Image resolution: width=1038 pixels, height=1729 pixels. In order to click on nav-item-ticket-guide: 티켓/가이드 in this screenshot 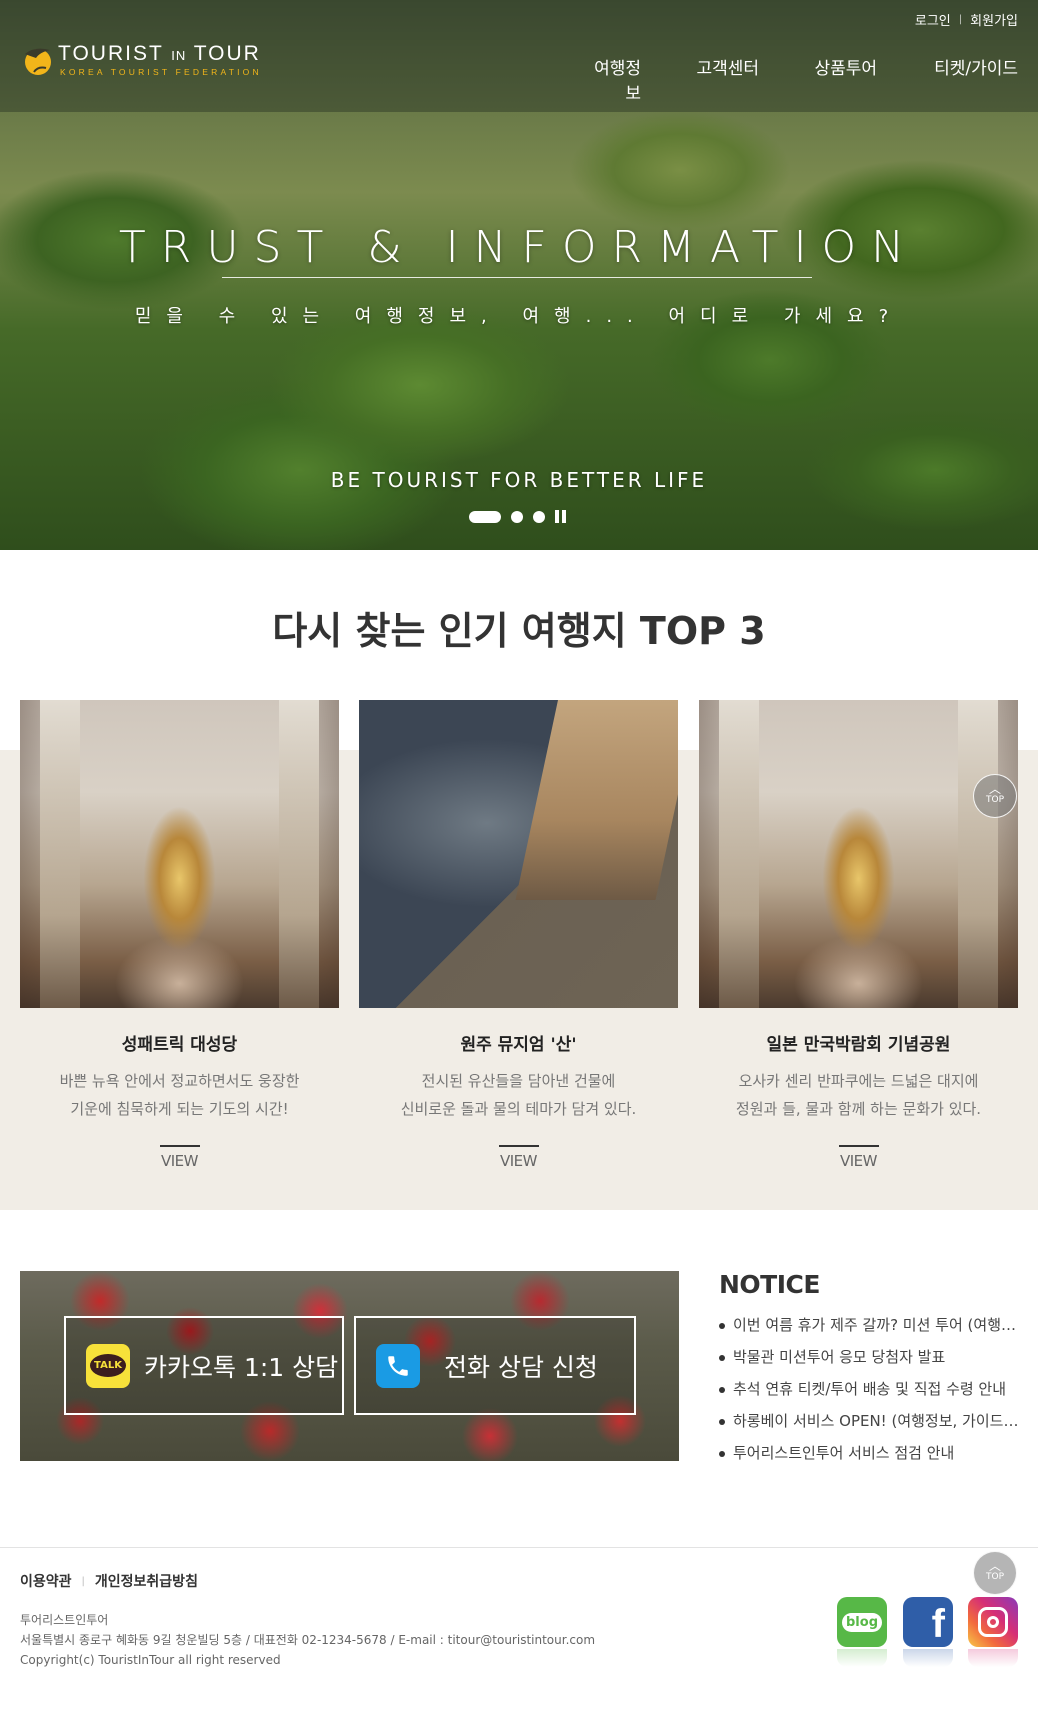, I will do `click(947, 79)`.